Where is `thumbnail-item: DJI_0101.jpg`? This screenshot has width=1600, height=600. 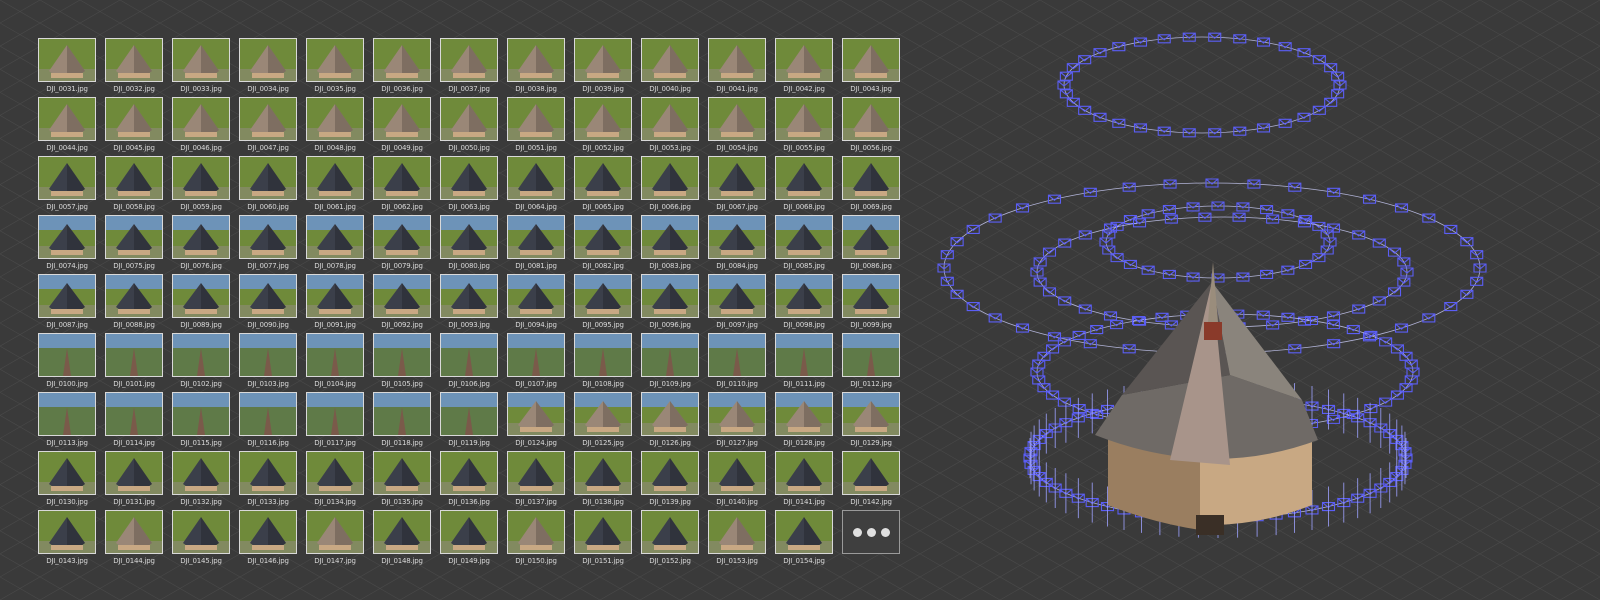 thumbnail-item: DJI_0101.jpg is located at coordinates (134, 362).